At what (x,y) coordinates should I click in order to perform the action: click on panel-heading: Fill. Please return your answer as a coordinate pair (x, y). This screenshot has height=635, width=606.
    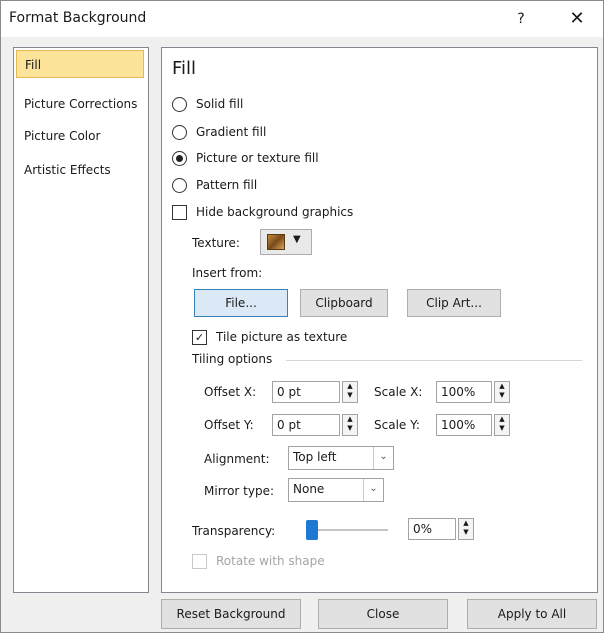
    Looking at the image, I should click on (184, 68).